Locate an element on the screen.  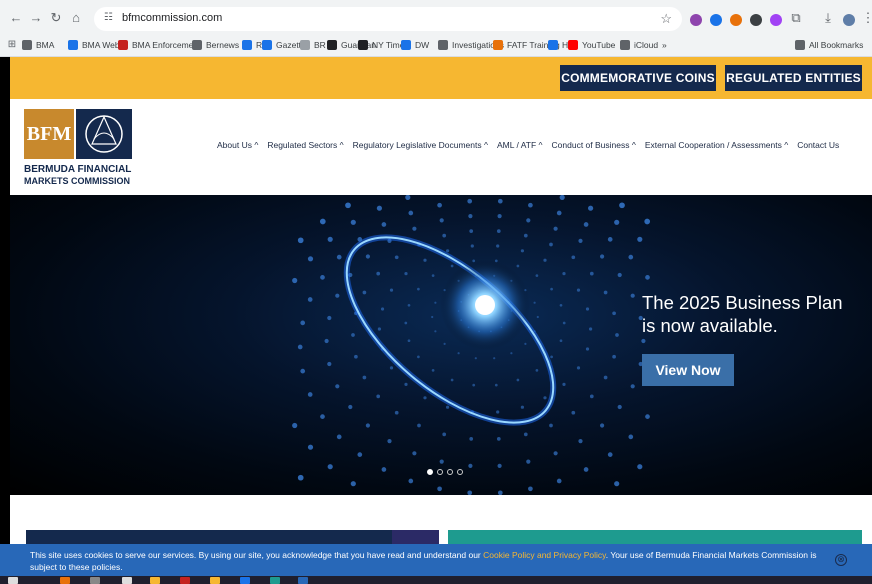
bookmark-label: iCloud is located at coordinates (646, 45).